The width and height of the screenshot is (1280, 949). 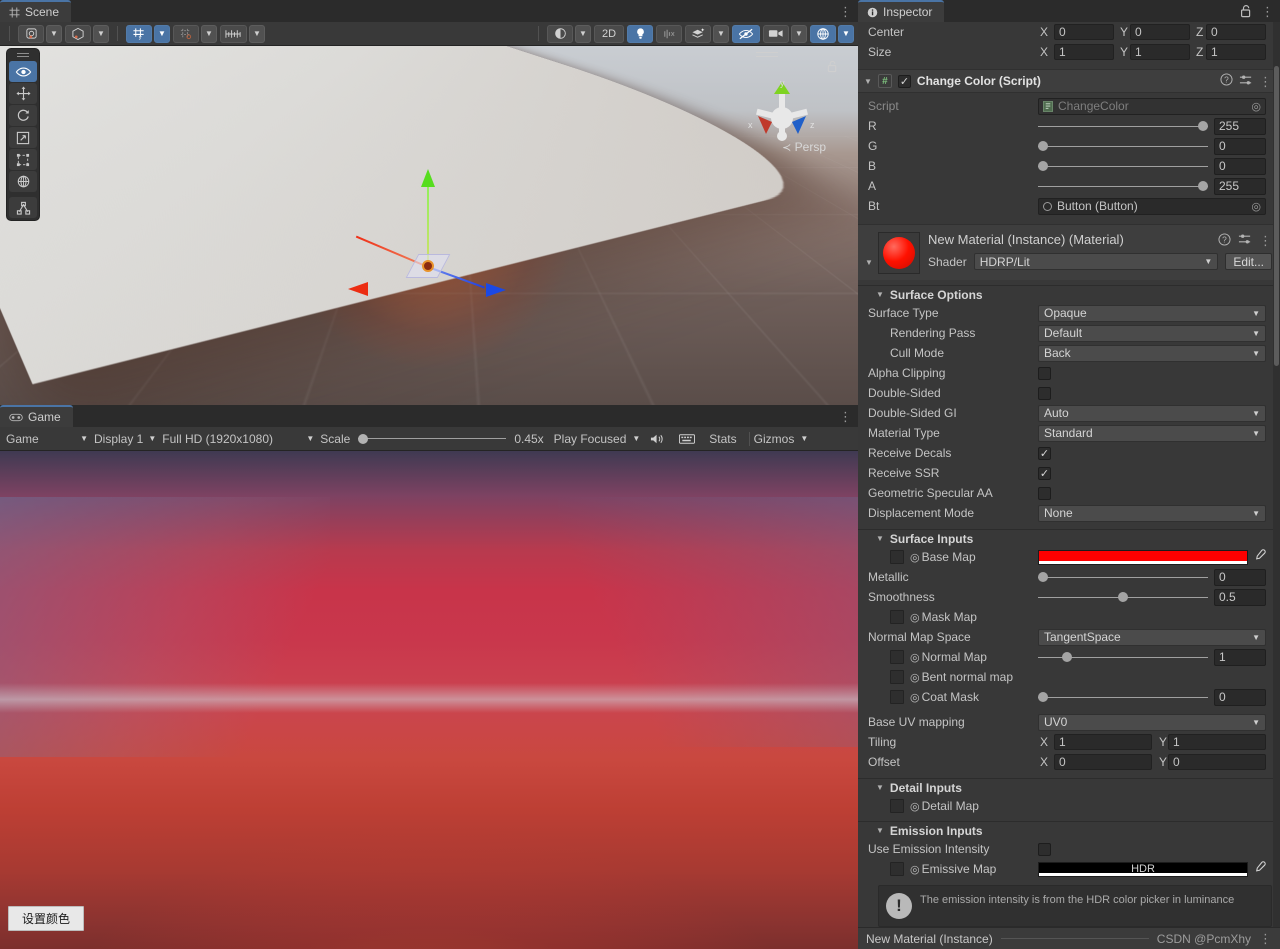 I want to click on offset-y-input: 0, so click(x=1217, y=762).